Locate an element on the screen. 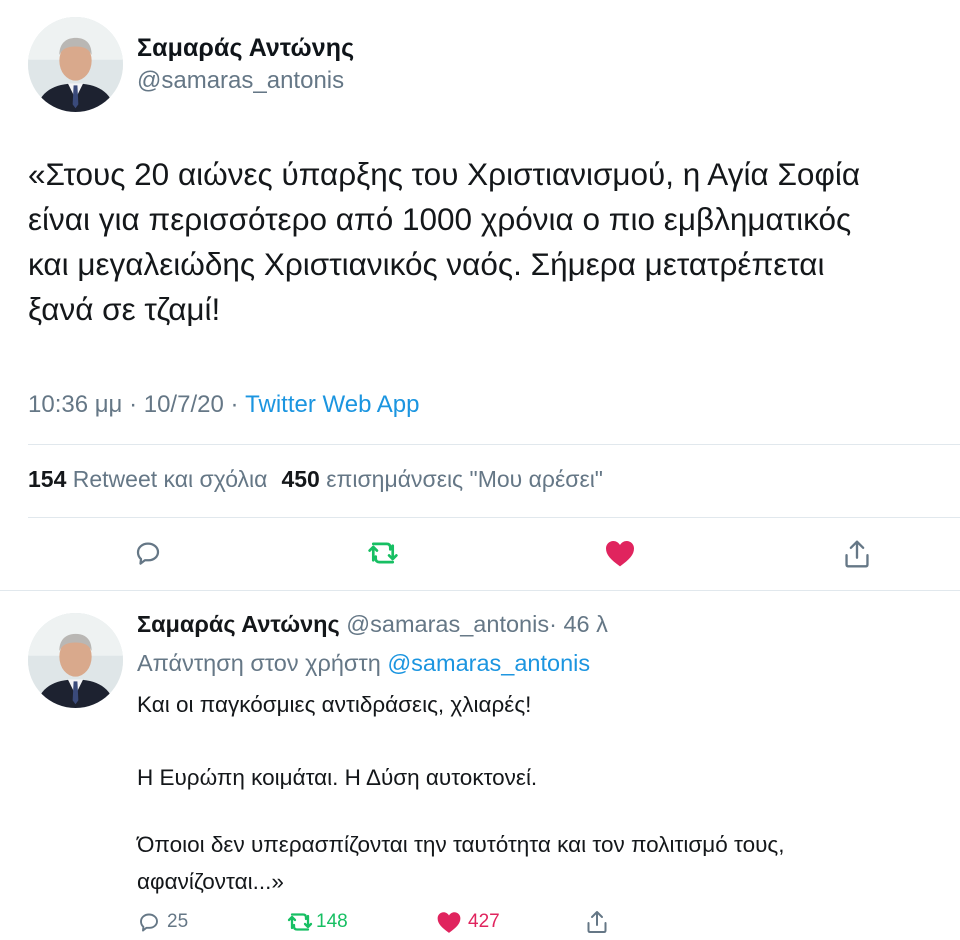  tweet-text-line: ξανά σε τζαμί! is located at coordinates (124, 309).